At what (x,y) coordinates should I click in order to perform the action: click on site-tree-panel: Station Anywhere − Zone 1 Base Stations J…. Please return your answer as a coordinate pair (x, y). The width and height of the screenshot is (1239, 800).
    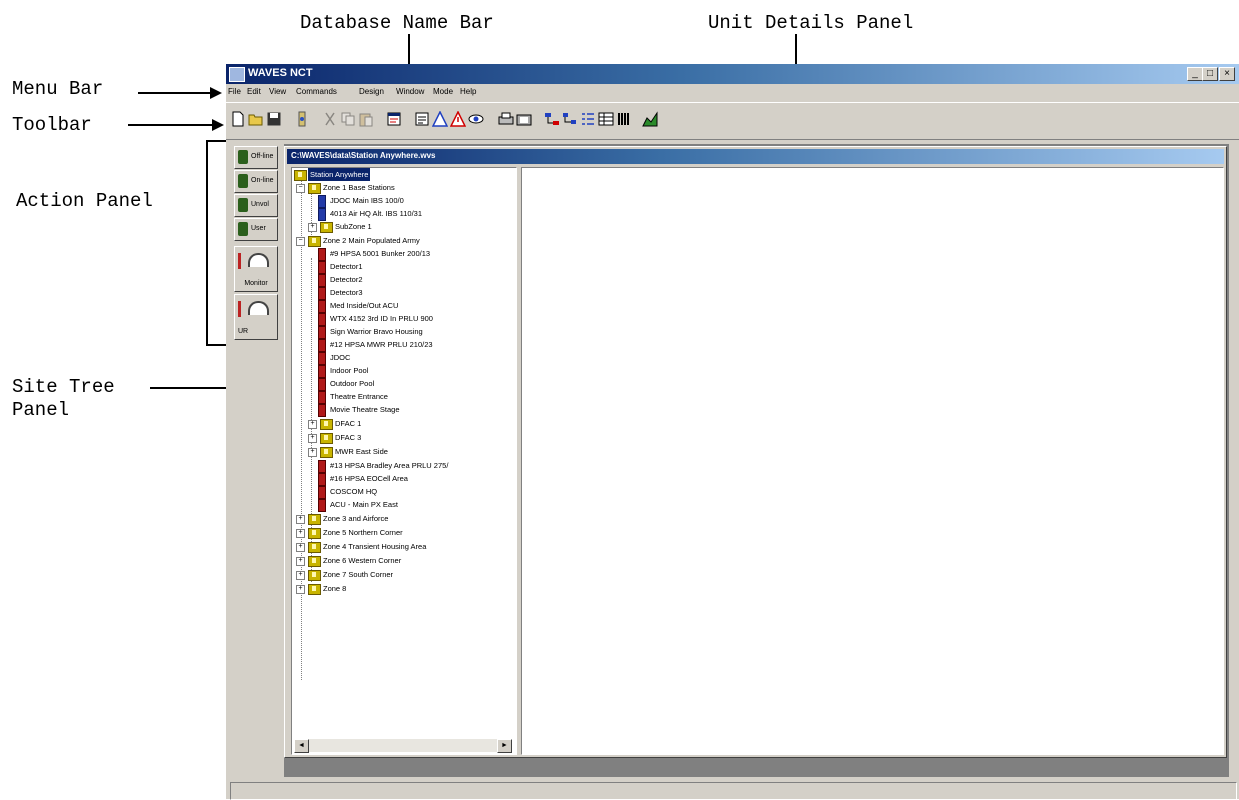
    Looking at the image, I should click on (404, 461).